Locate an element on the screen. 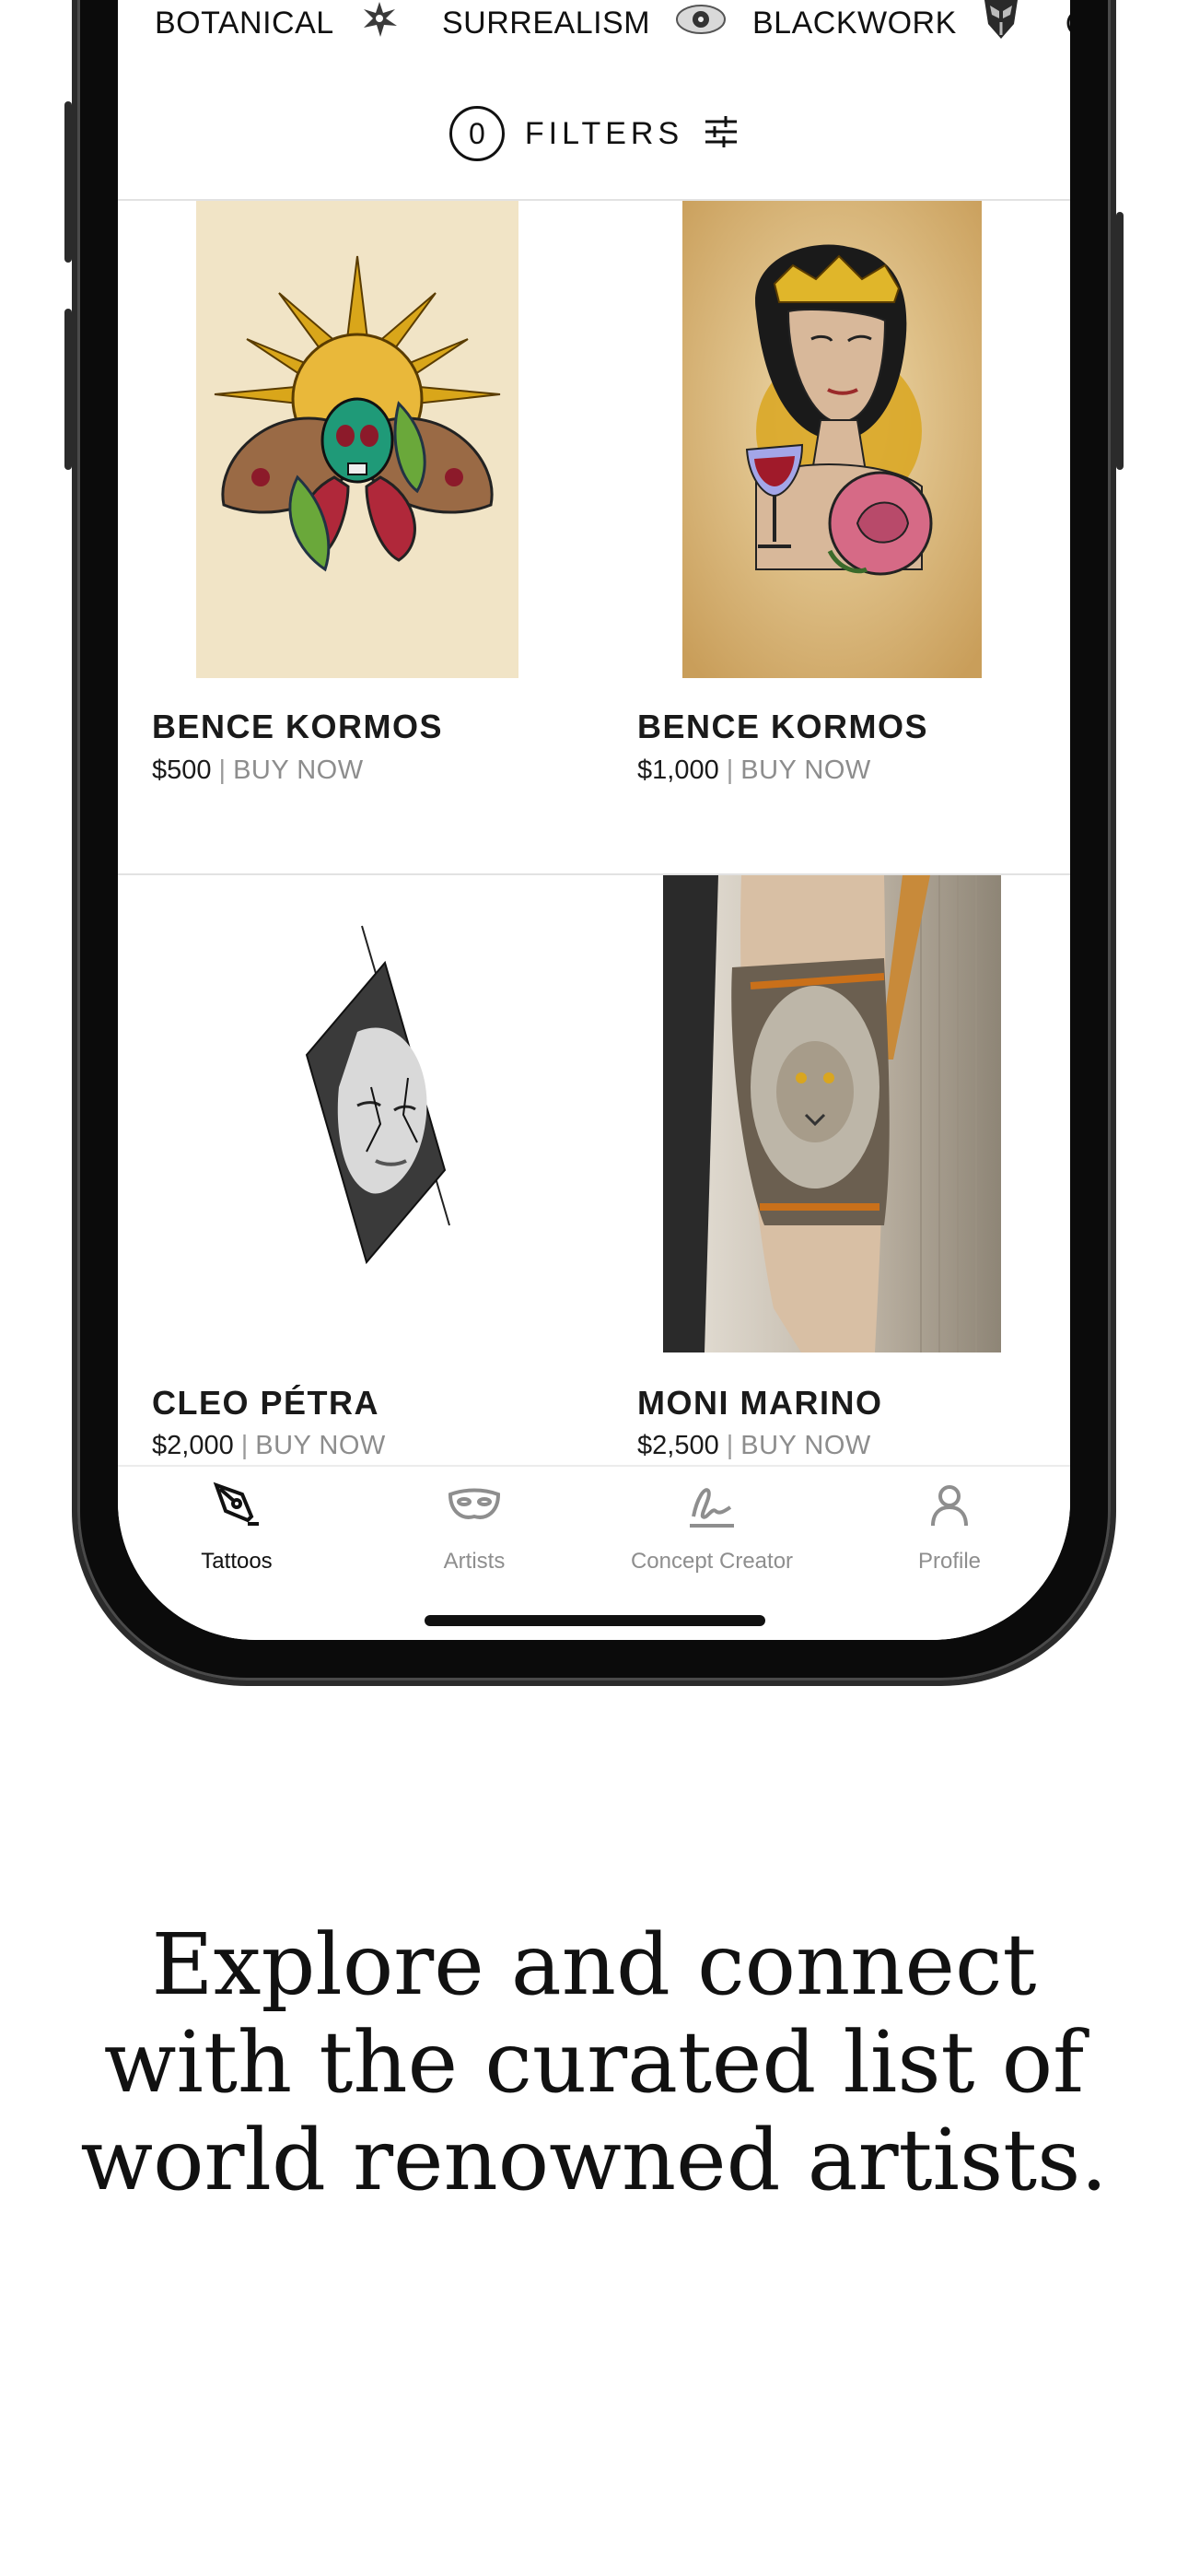 The image size is (1188, 2576). price-row: $500 | BUY NOW is located at coordinates (258, 770).